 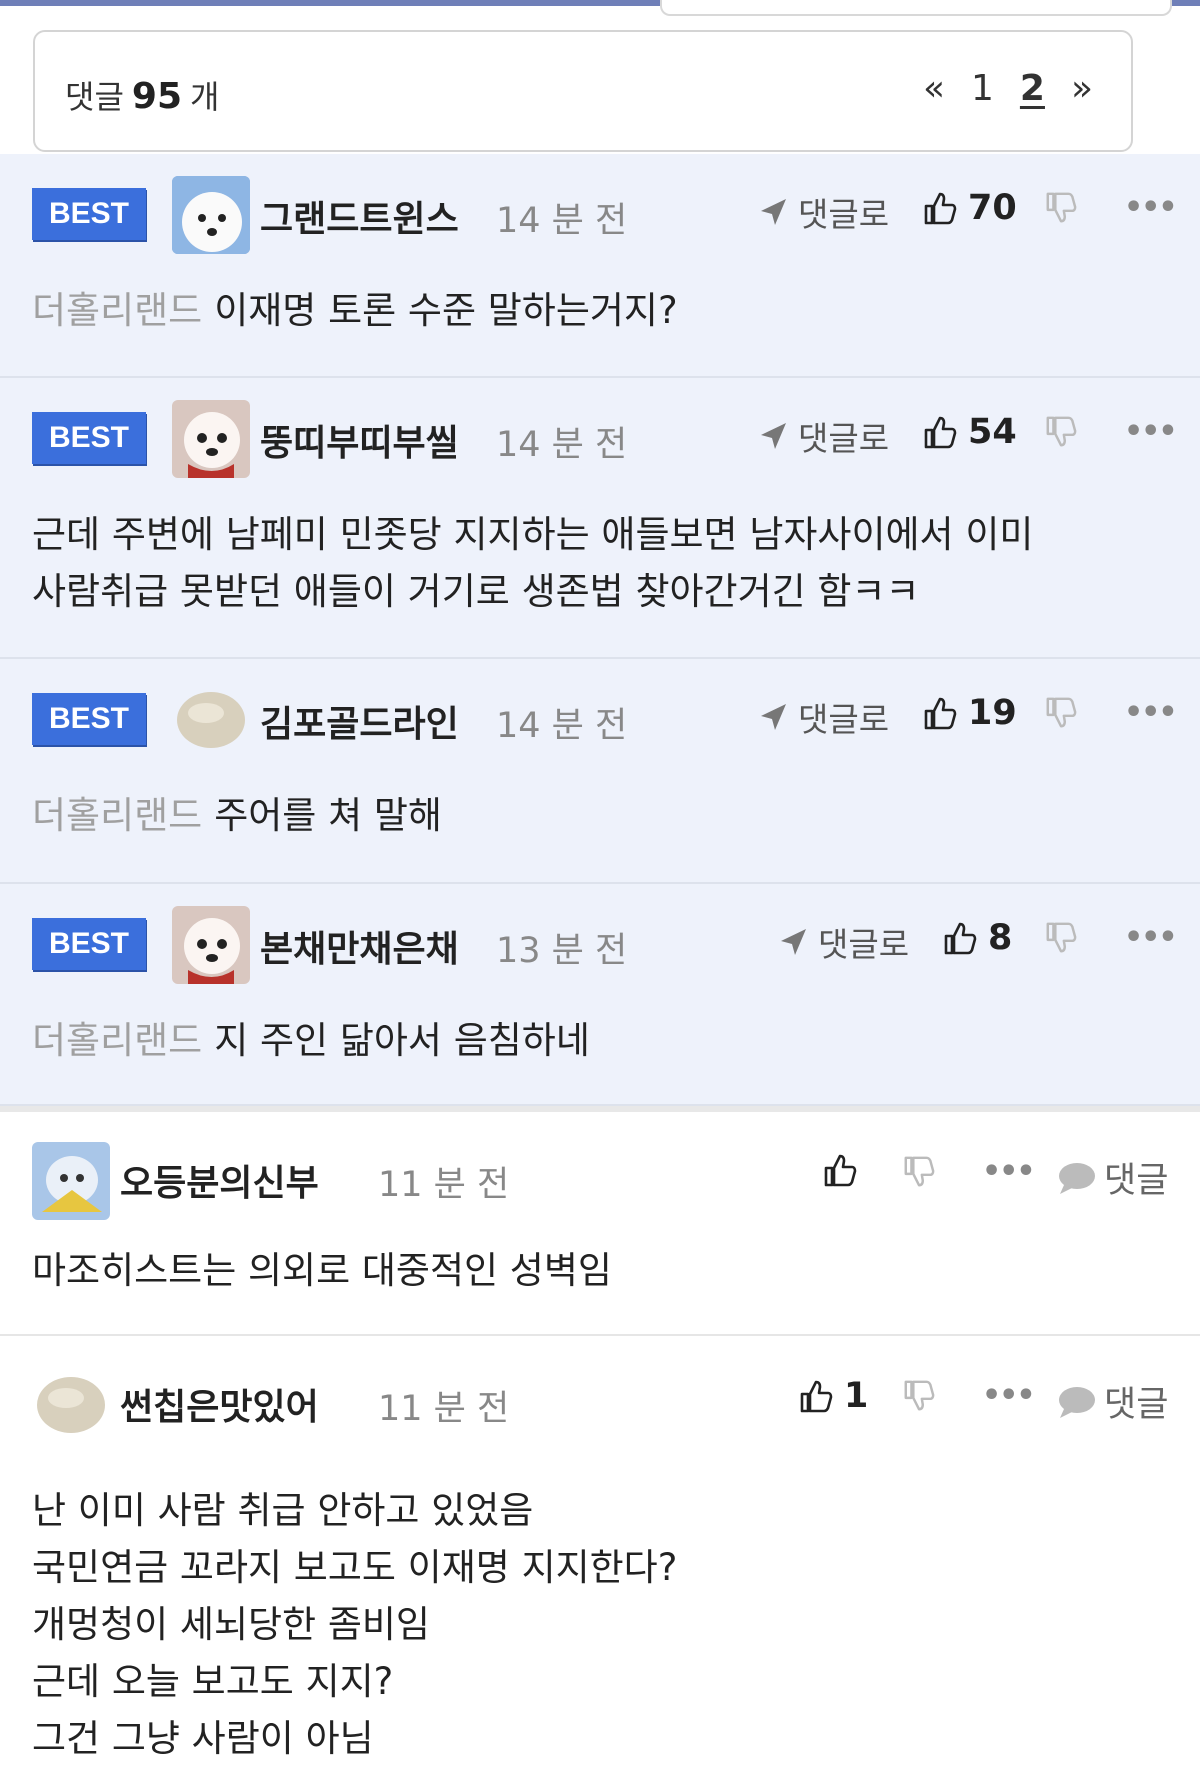 What do you see at coordinates (446, 310) in the screenshot?
I see `comment-text: 이재명 토론 수준 말하는거지?` at bounding box center [446, 310].